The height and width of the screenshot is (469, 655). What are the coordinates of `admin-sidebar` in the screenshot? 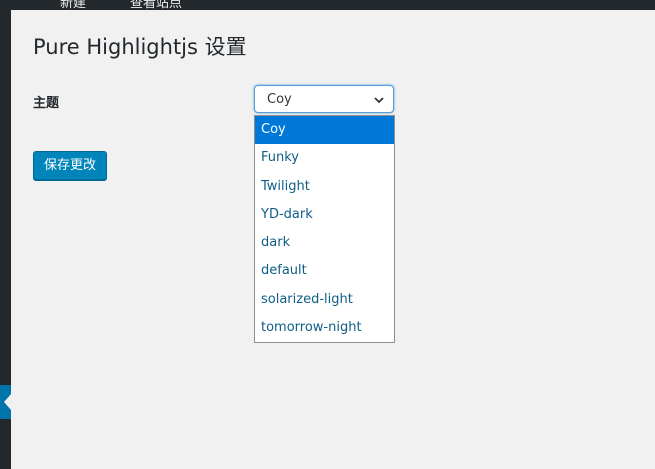 It's located at (5, 239).